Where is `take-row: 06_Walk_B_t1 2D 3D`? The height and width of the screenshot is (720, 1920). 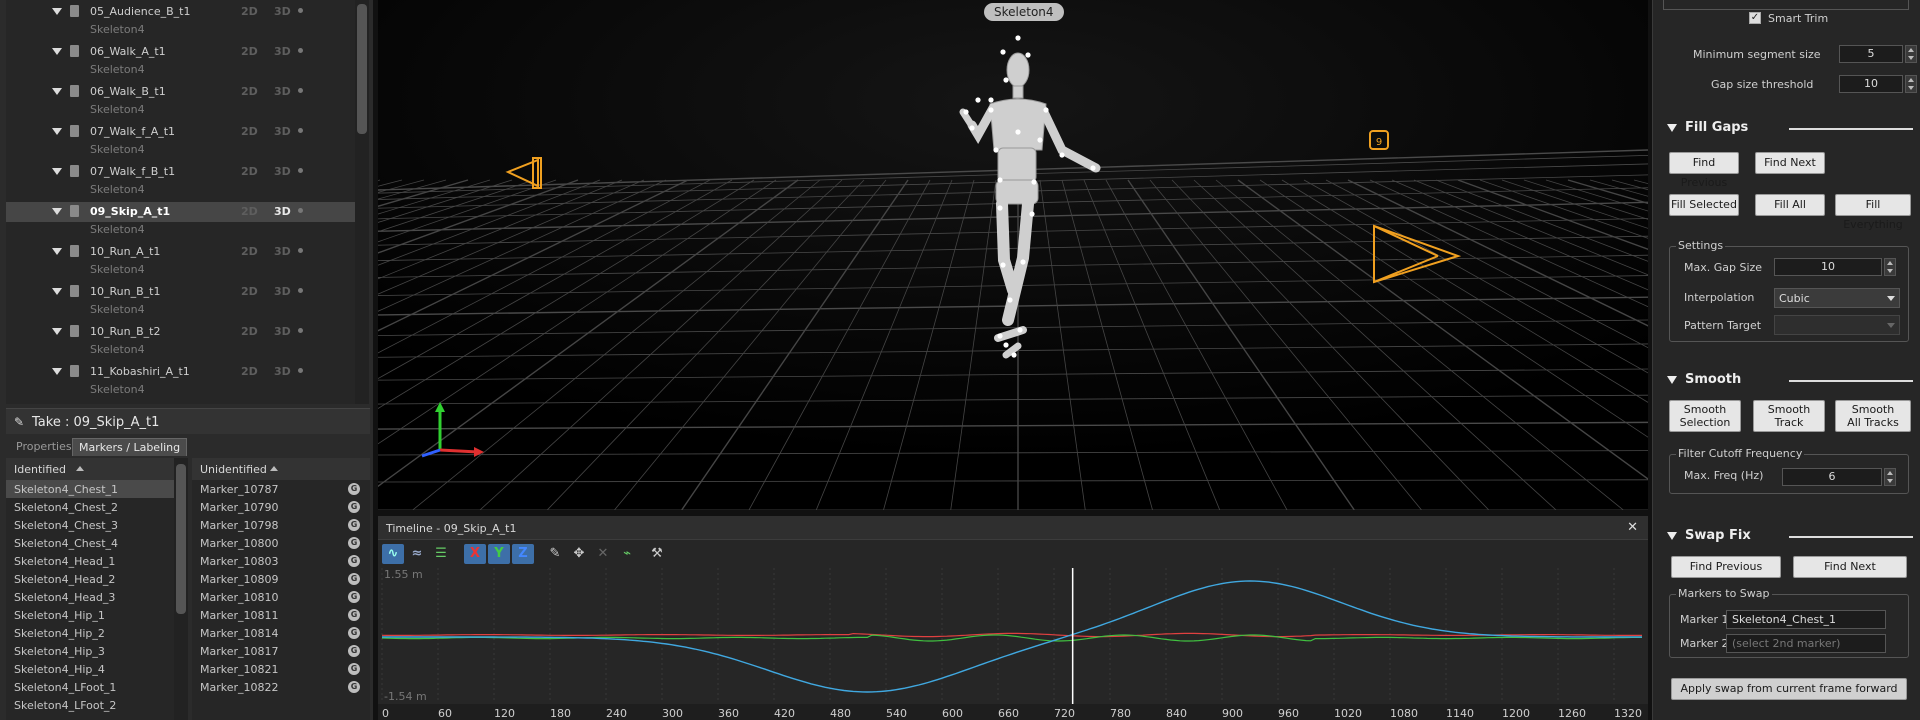
take-row: 06_Walk_B_t1 2D 3D is located at coordinates (181, 92).